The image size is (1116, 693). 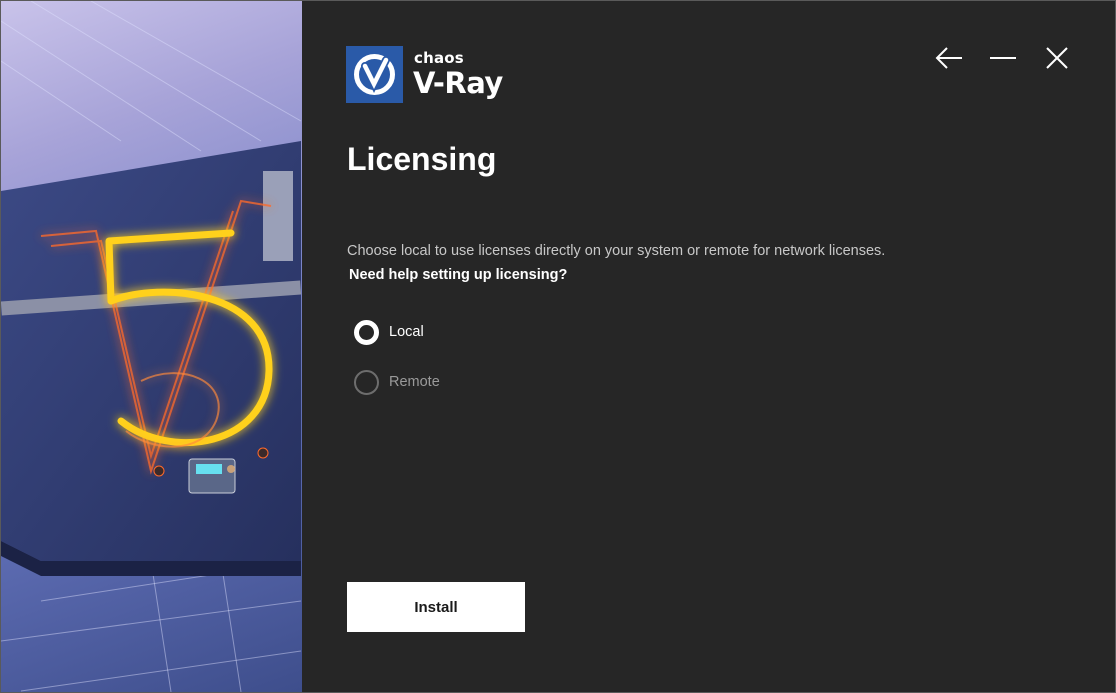 I want to click on install-button: Install, so click(x=436, y=607).